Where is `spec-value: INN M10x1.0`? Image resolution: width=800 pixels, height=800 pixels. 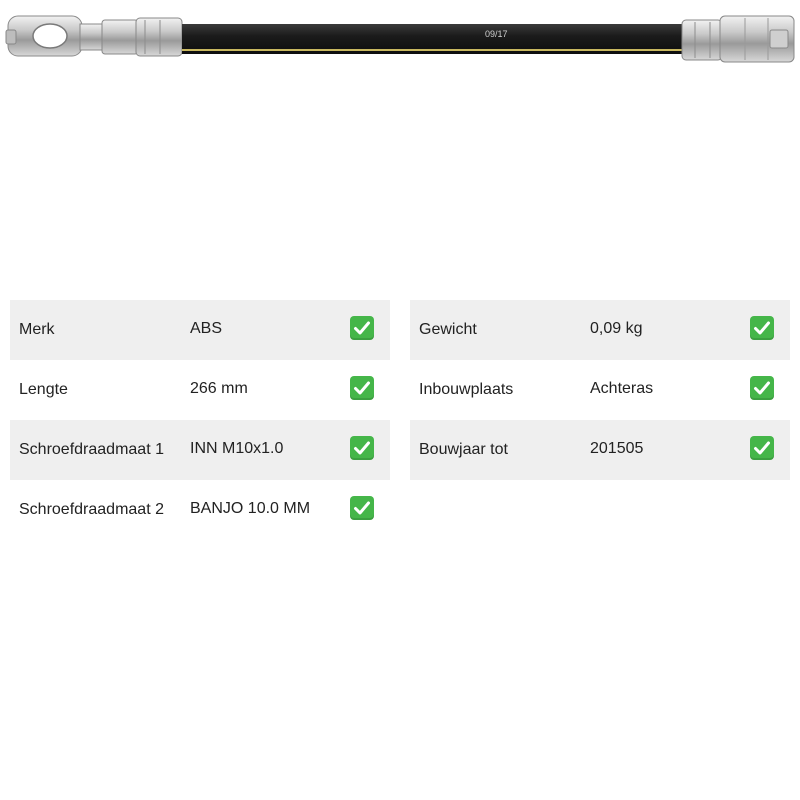 spec-value: INN M10x1.0 is located at coordinates (237, 448).